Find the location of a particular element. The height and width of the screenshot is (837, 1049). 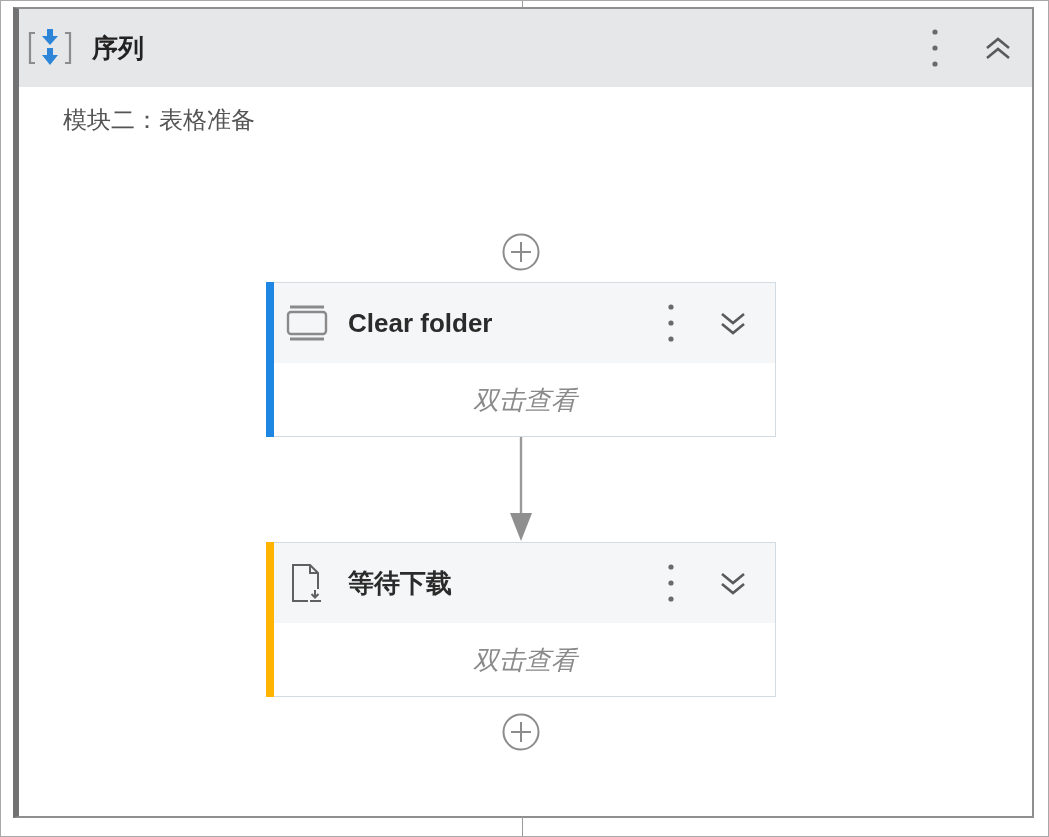

window-icon is located at coordinates (307, 323).